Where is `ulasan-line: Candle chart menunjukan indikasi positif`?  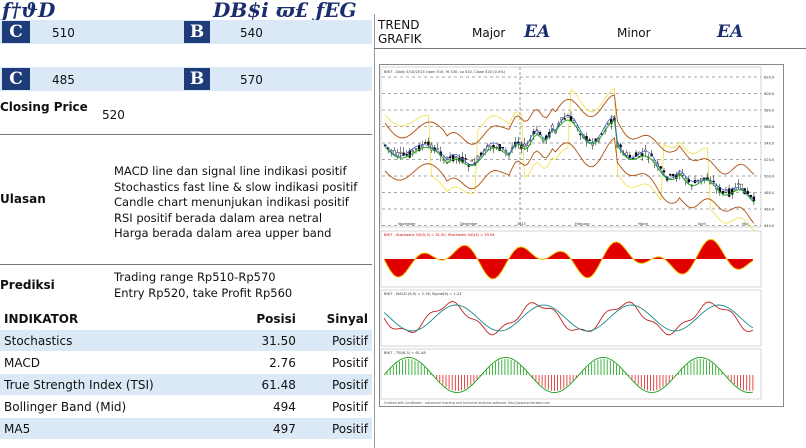 ulasan-line: Candle chart menunjukan indikasi positif is located at coordinates (231, 202).